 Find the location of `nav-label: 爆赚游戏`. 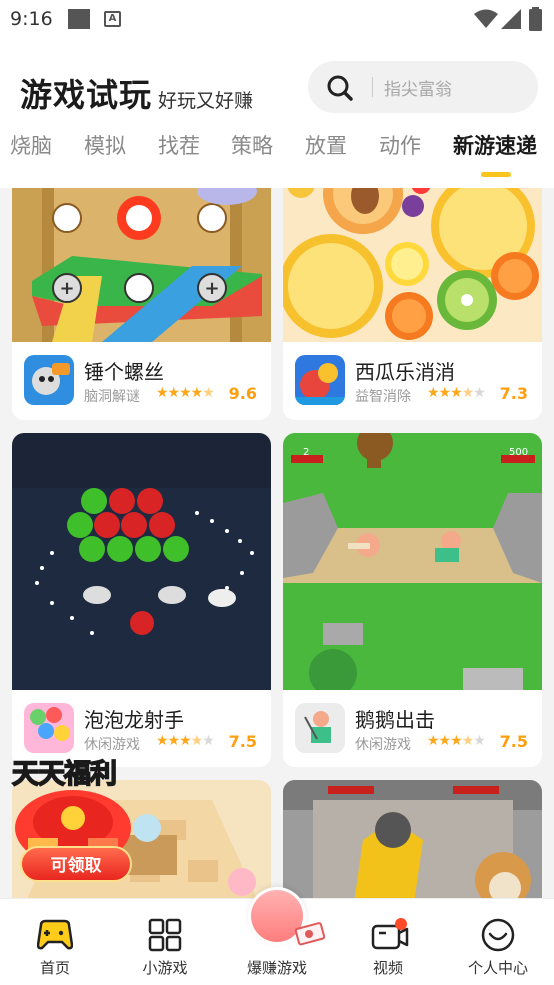

nav-label: 爆赚游戏 is located at coordinates (276, 968).